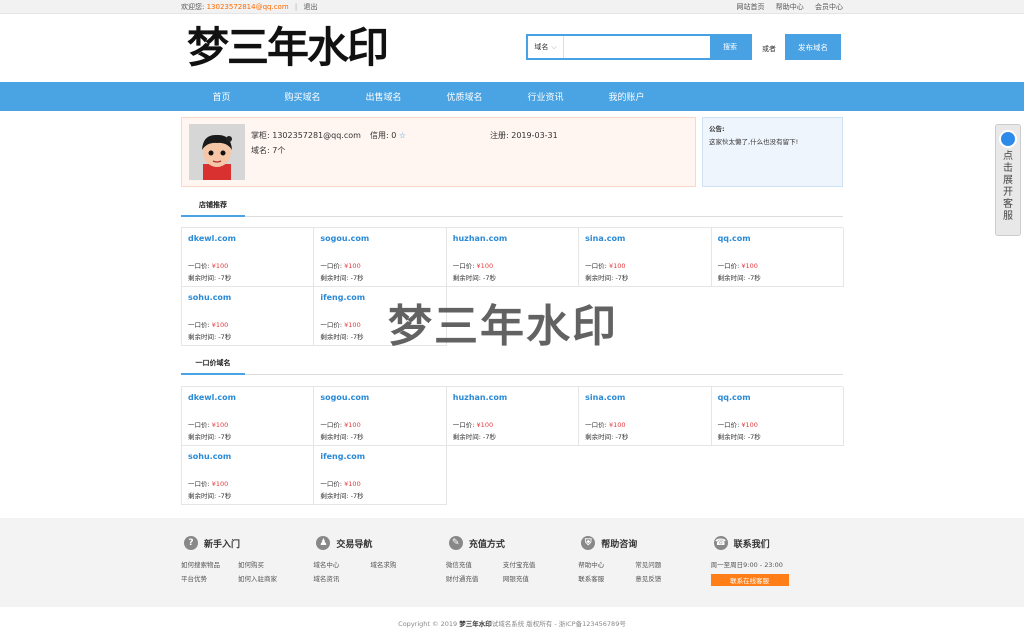 The height and width of the screenshot is (640, 1024). Describe the element at coordinates (310, 7) in the screenshot. I see `logout-link: 退出` at that location.